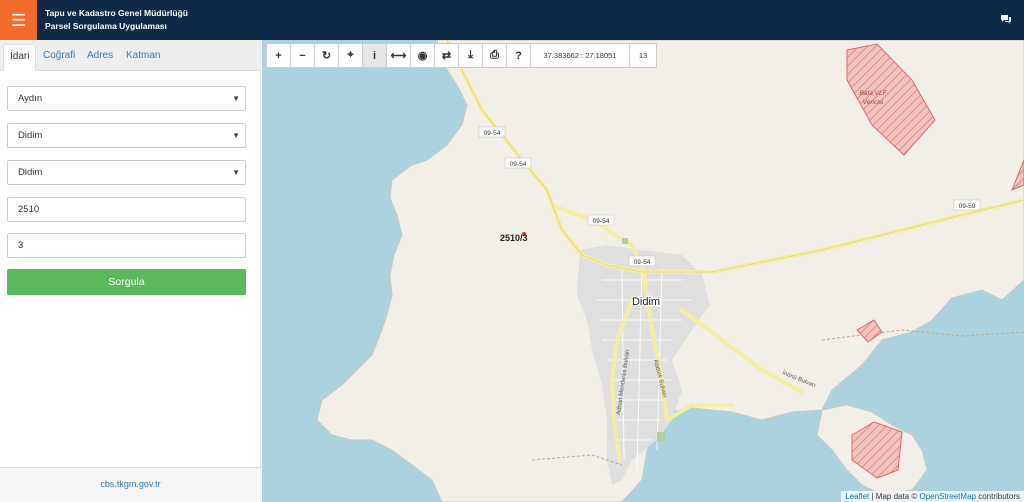 This screenshot has height=502, width=1024. I want to click on help-button: ?, so click(518, 55).